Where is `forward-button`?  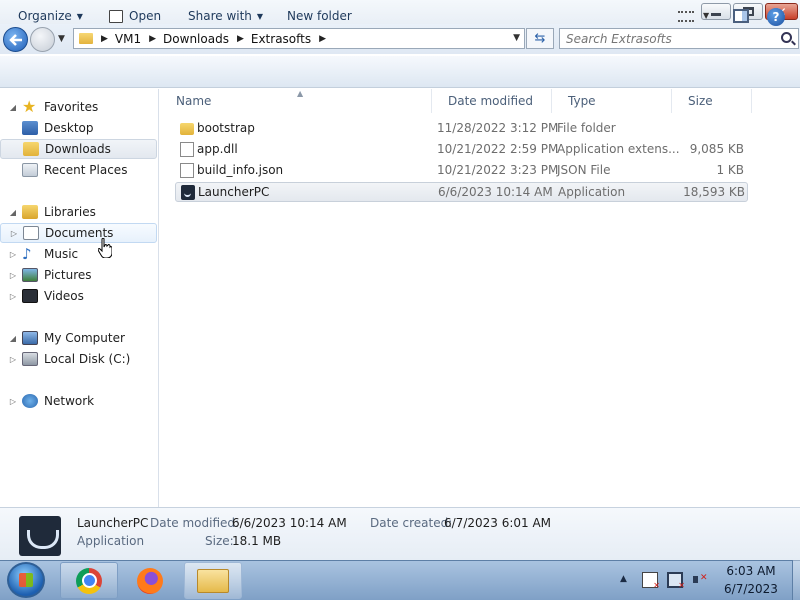
forward-button is located at coordinates (42, 39).